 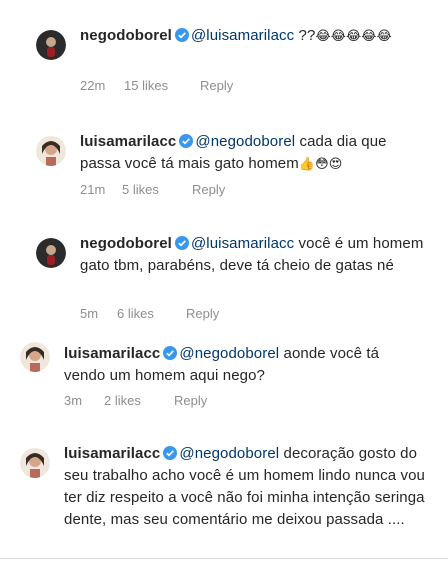 What do you see at coordinates (93, 85) in the screenshot?
I see `comment-time: 22m` at bounding box center [93, 85].